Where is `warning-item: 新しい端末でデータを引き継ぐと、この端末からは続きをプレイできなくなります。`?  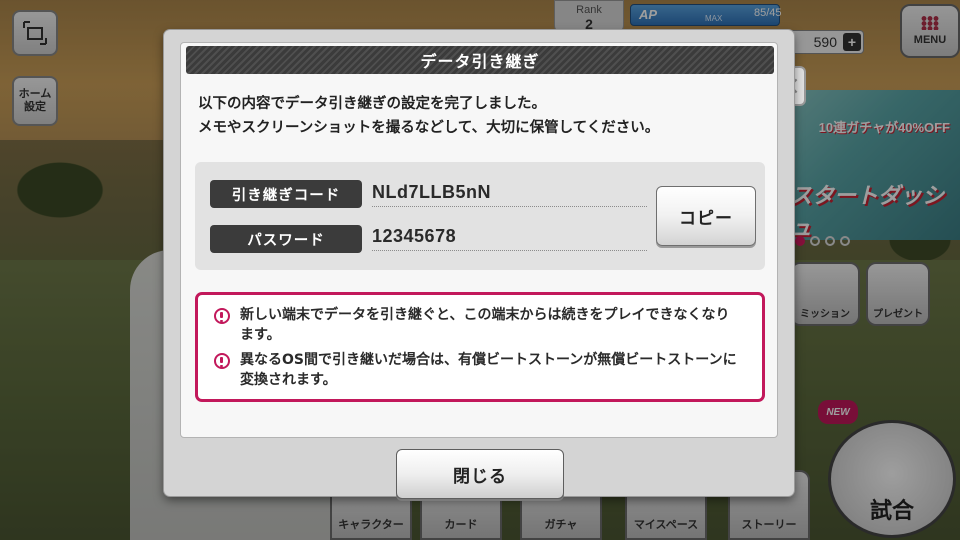 warning-item: 新しい端末でデータを引き継ぐと、この端末からは続きをプレイできなくなります。 is located at coordinates (484, 325).